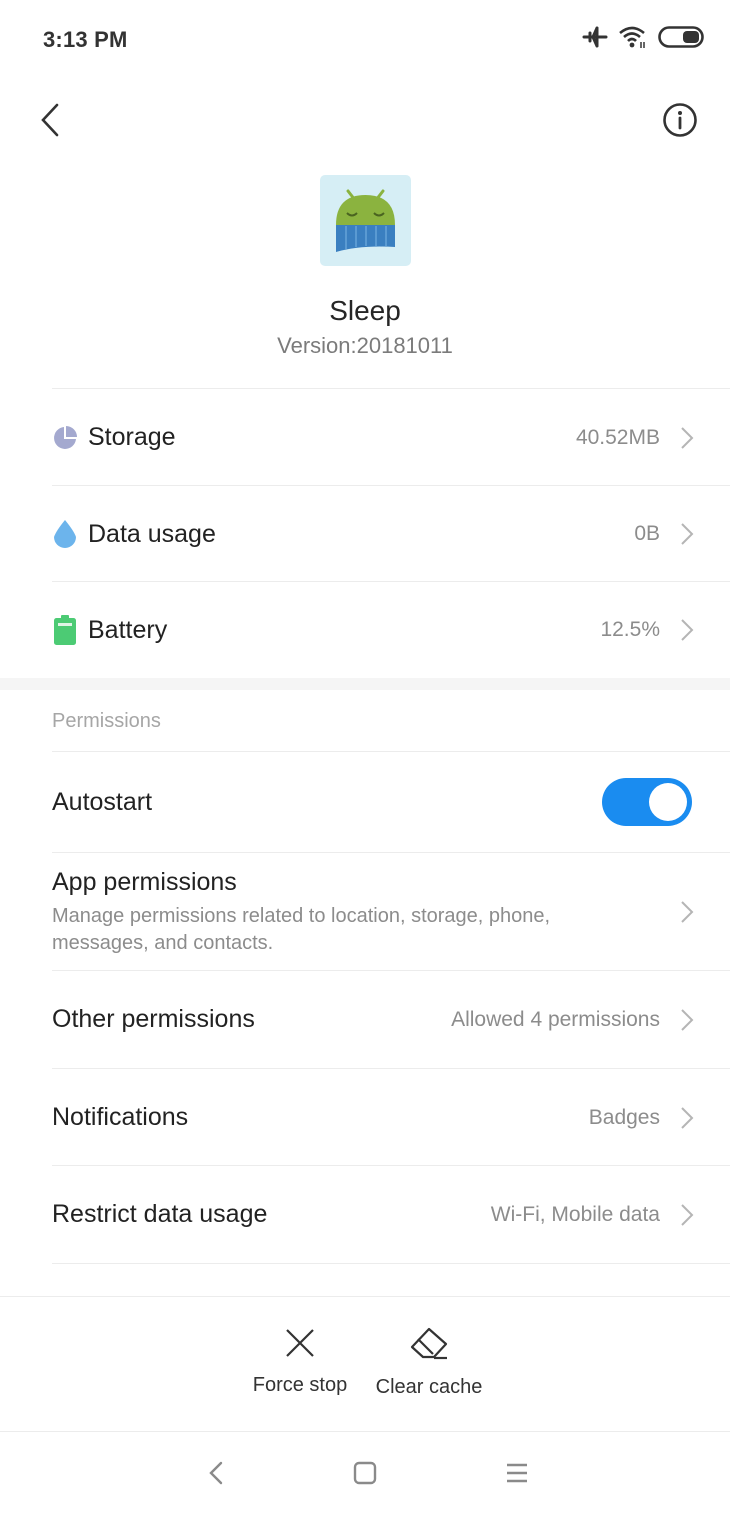 This screenshot has width=730, height=1518. Describe the element at coordinates (300, 1346) in the screenshot. I see `close-icon` at that location.